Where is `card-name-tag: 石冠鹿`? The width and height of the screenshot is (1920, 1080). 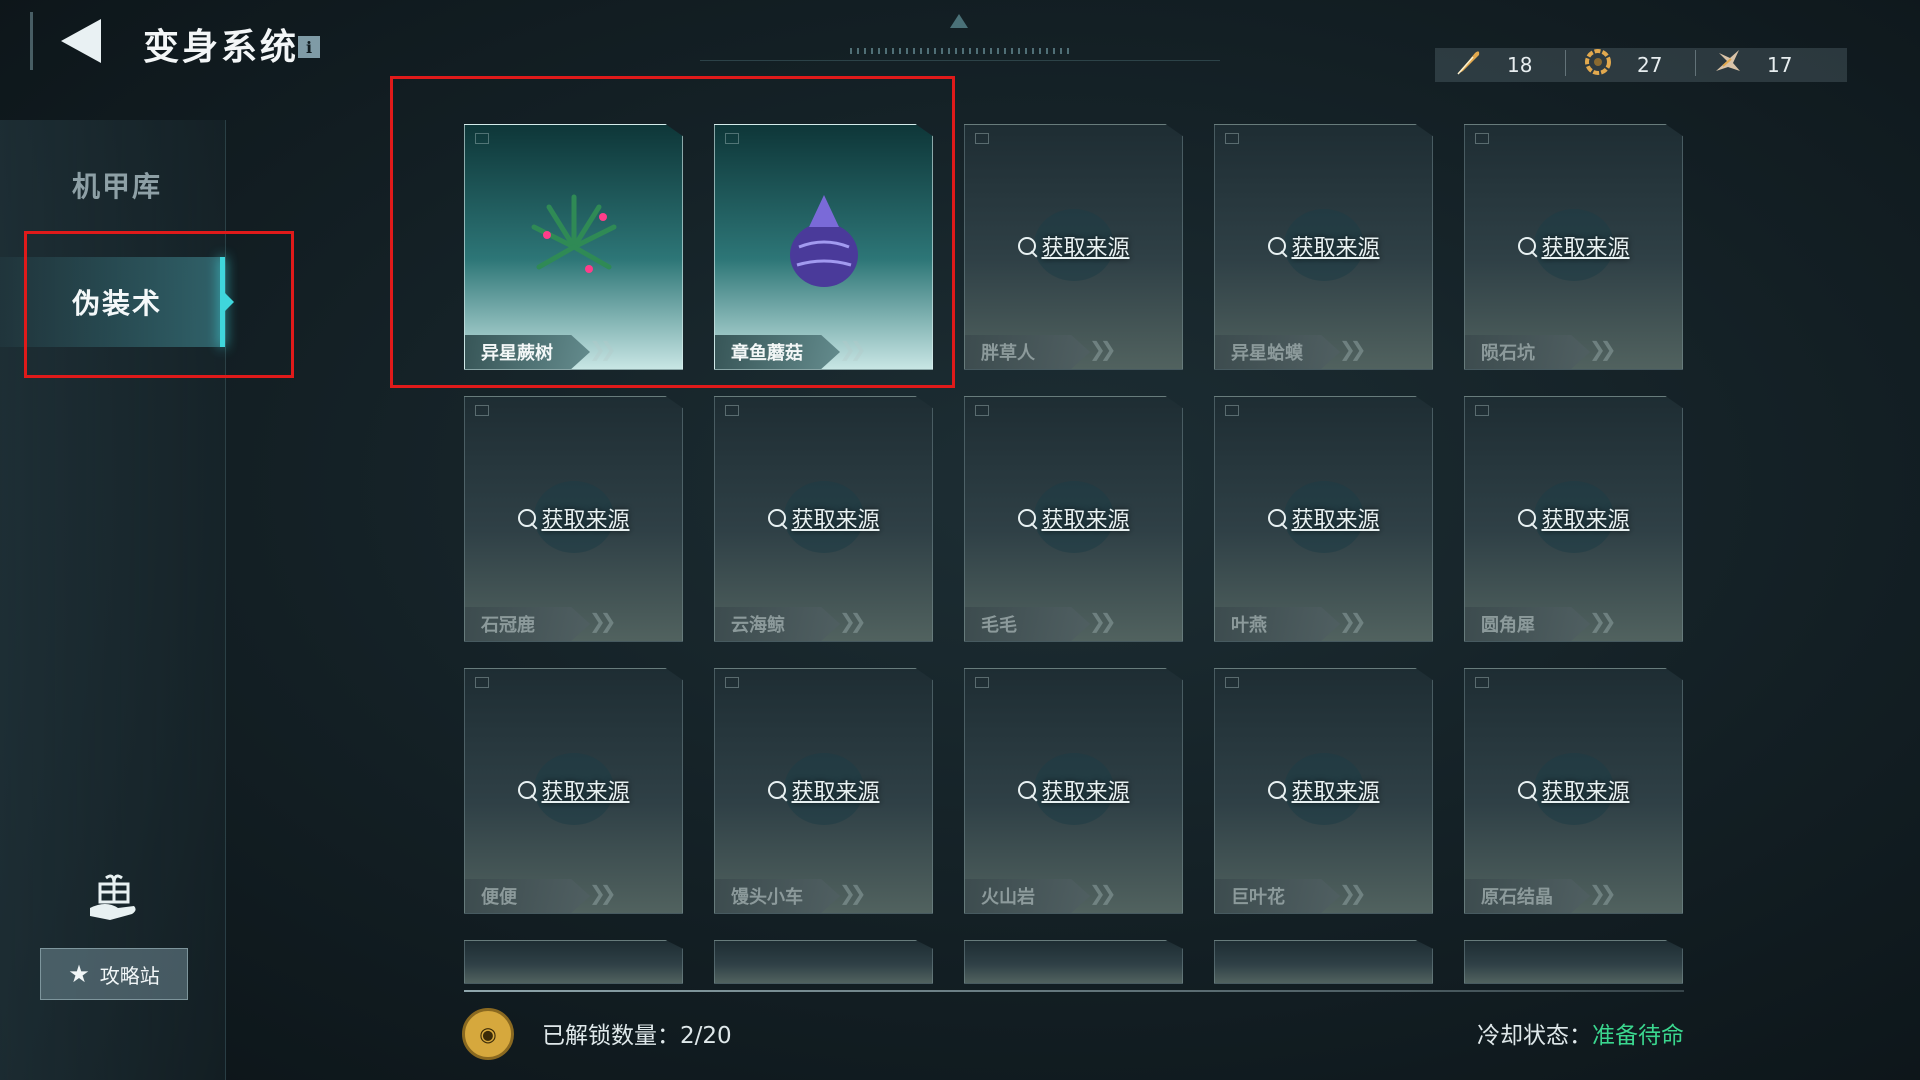 card-name-tag: 石冠鹿 is located at coordinates (527, 624).